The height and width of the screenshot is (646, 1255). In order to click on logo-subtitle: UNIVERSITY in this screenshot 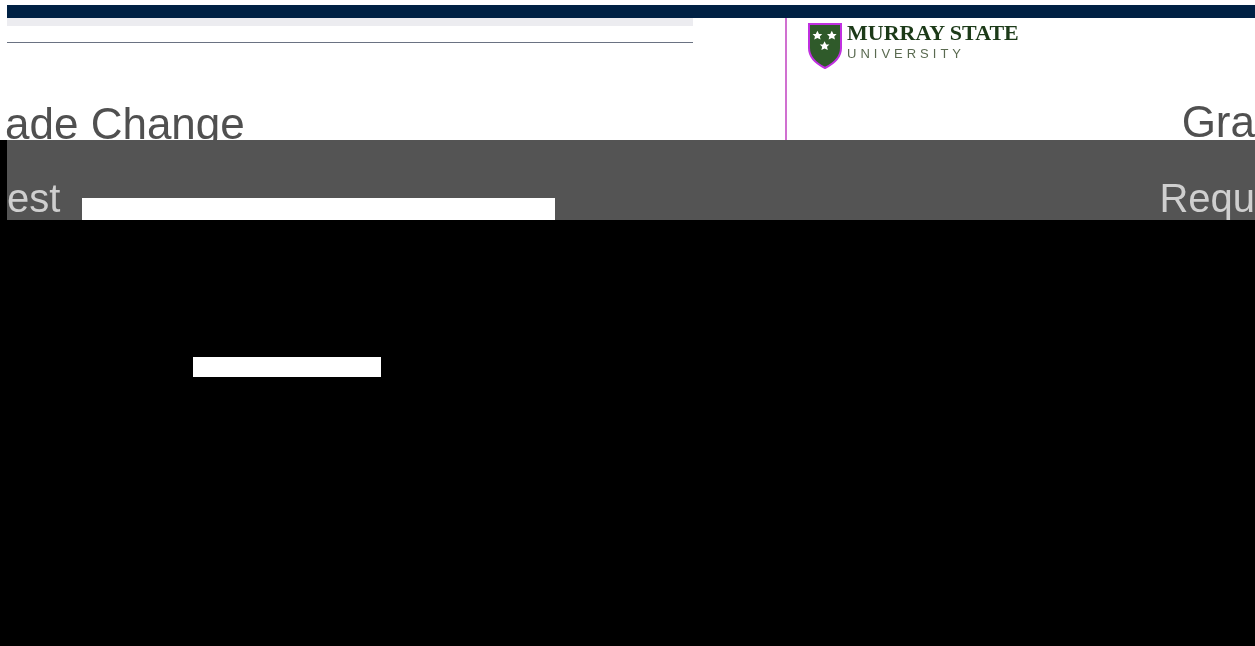, I will do `click(906, 53)`.